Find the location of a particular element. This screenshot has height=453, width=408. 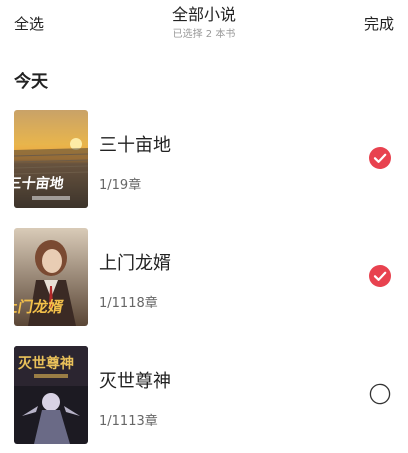

page-title: 全部小说 is located at coordinates (203, 14).